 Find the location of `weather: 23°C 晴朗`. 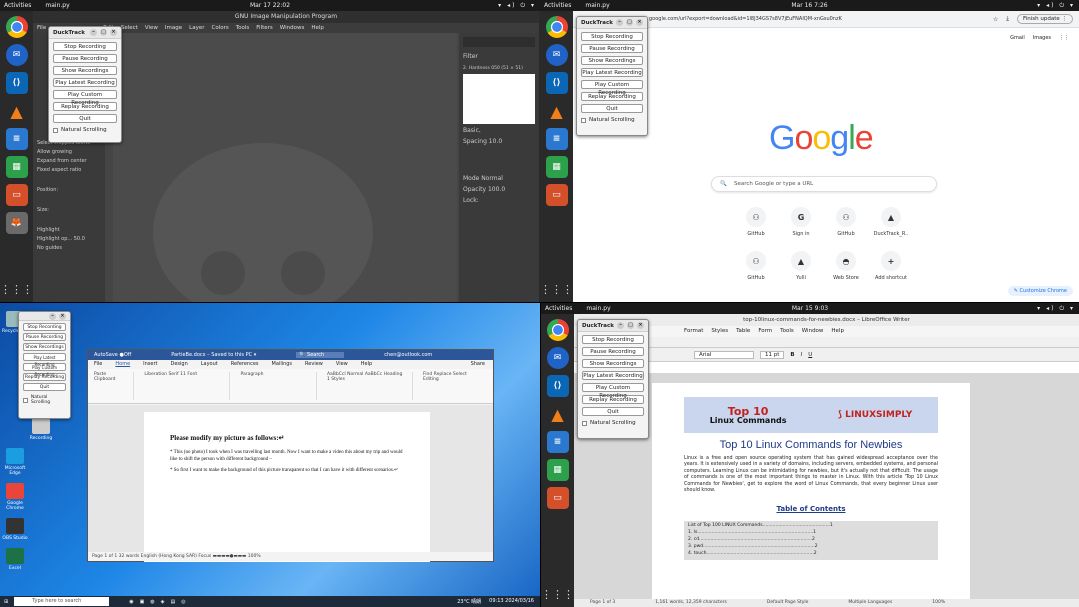

weather: 23°C 晴朗 is located at coordinates (469, 601).